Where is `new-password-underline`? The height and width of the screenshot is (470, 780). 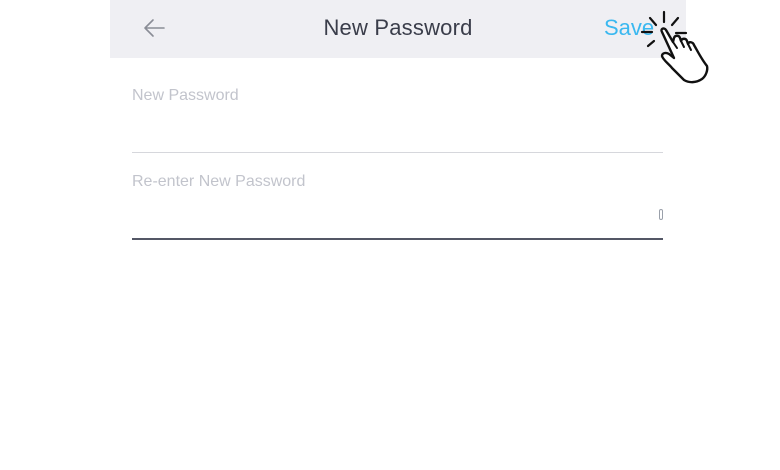
new-password-underline is located at coordinates (397, 152).